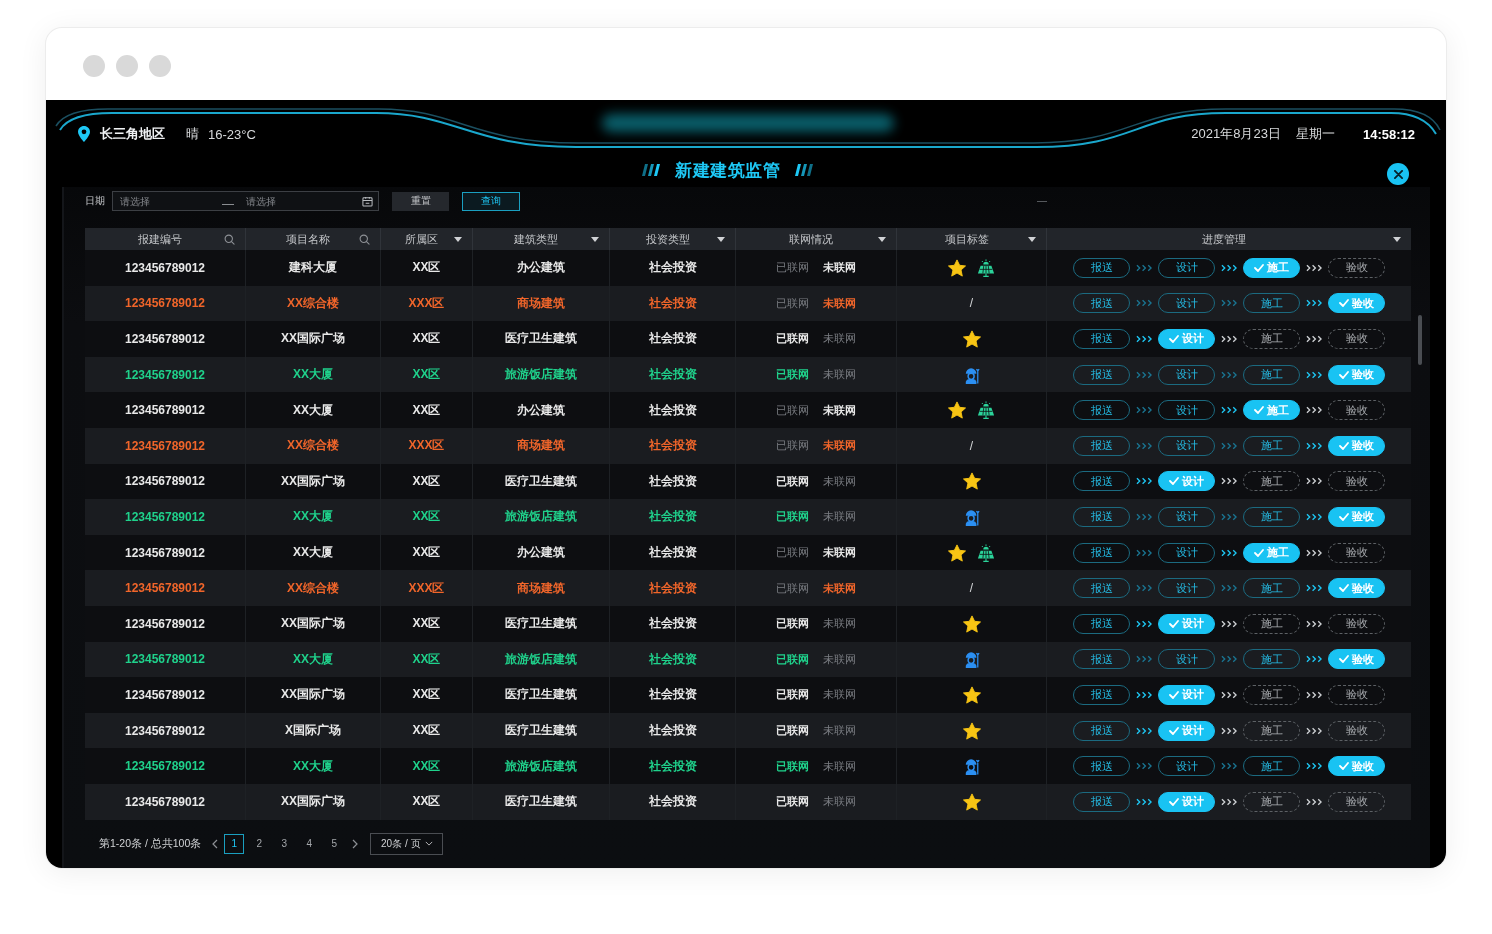  I want to click on temperature-label: 16-23°C, so click(232, 134).